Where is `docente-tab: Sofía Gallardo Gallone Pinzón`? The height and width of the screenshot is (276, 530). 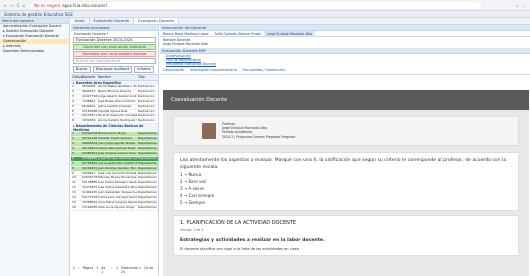
docente-tab: Sofía Gallardo Gallone Pinzón is located at coordinates (238, 33).